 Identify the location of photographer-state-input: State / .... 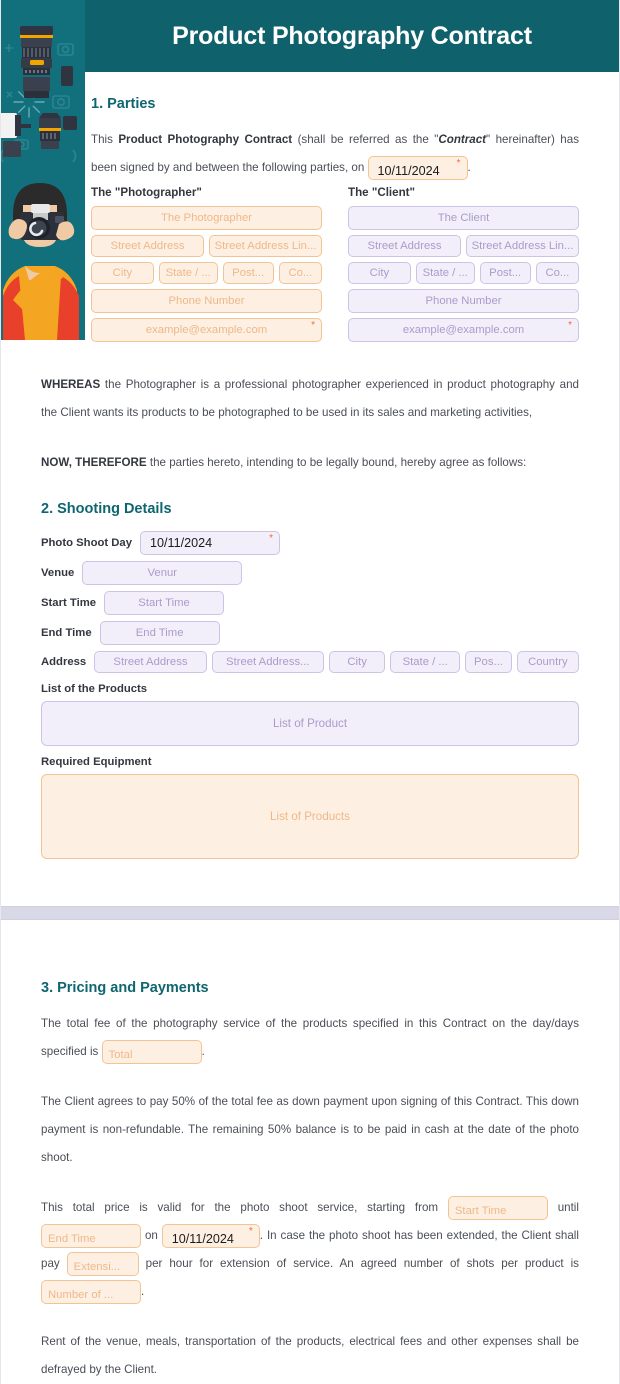
(188, 273).